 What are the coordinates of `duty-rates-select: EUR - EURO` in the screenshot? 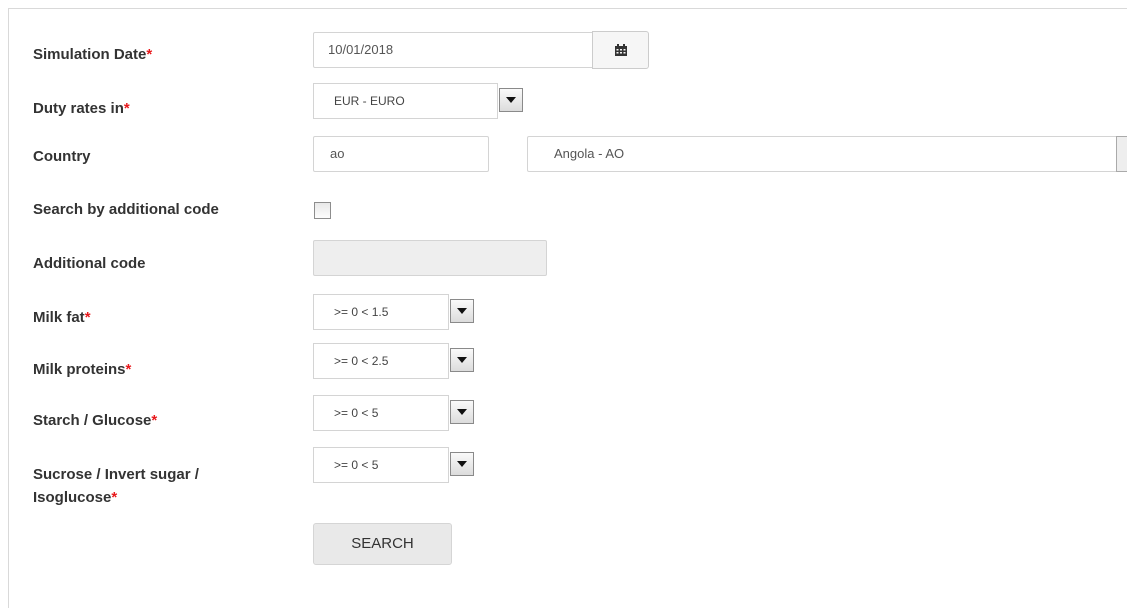 It's located at (418, 101).